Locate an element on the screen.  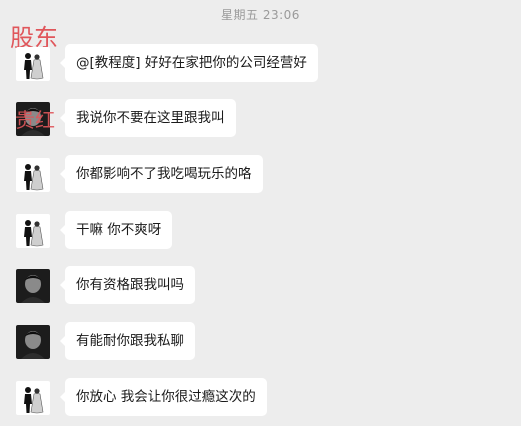
message-bubble: 我说你不要在这里跟我叫 is located at coordinates (148, 118).